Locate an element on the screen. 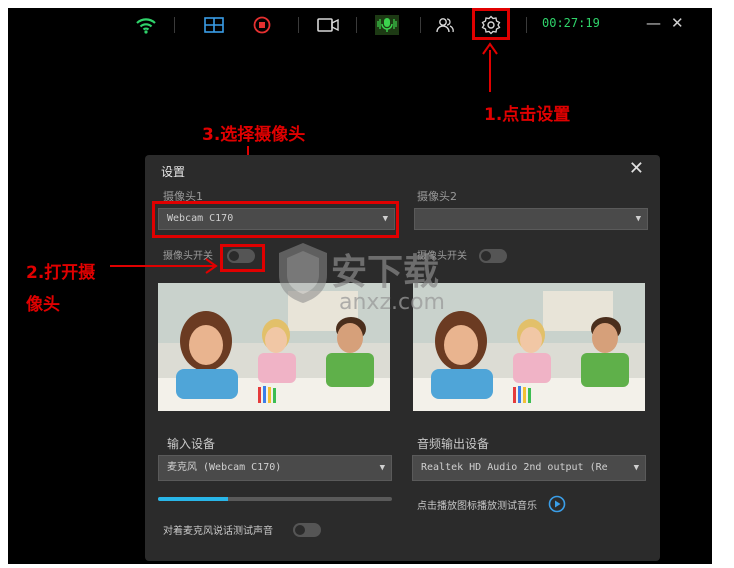  output-device-select: Realtek HD Audio 2nd output (Re ▼ is located at coordinates (529, 468).